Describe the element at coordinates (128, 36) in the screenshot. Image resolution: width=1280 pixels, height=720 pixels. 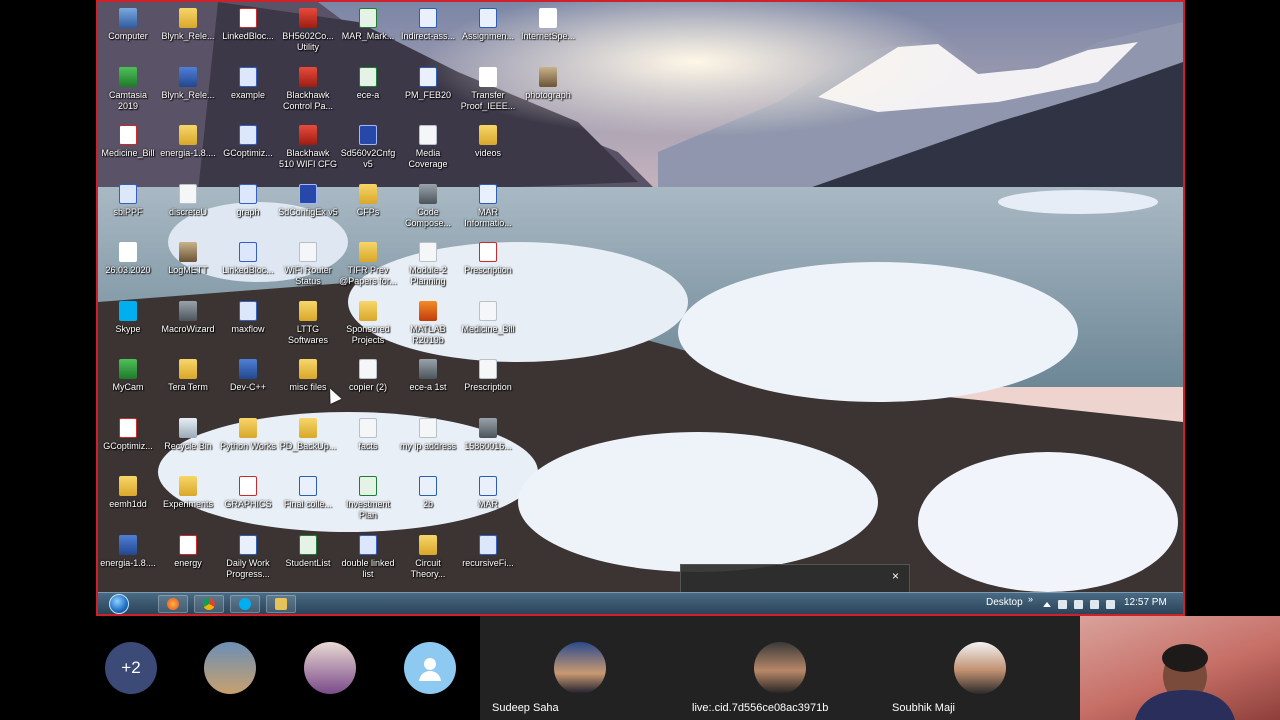
I see `desktop-icon: Computer` at that location.